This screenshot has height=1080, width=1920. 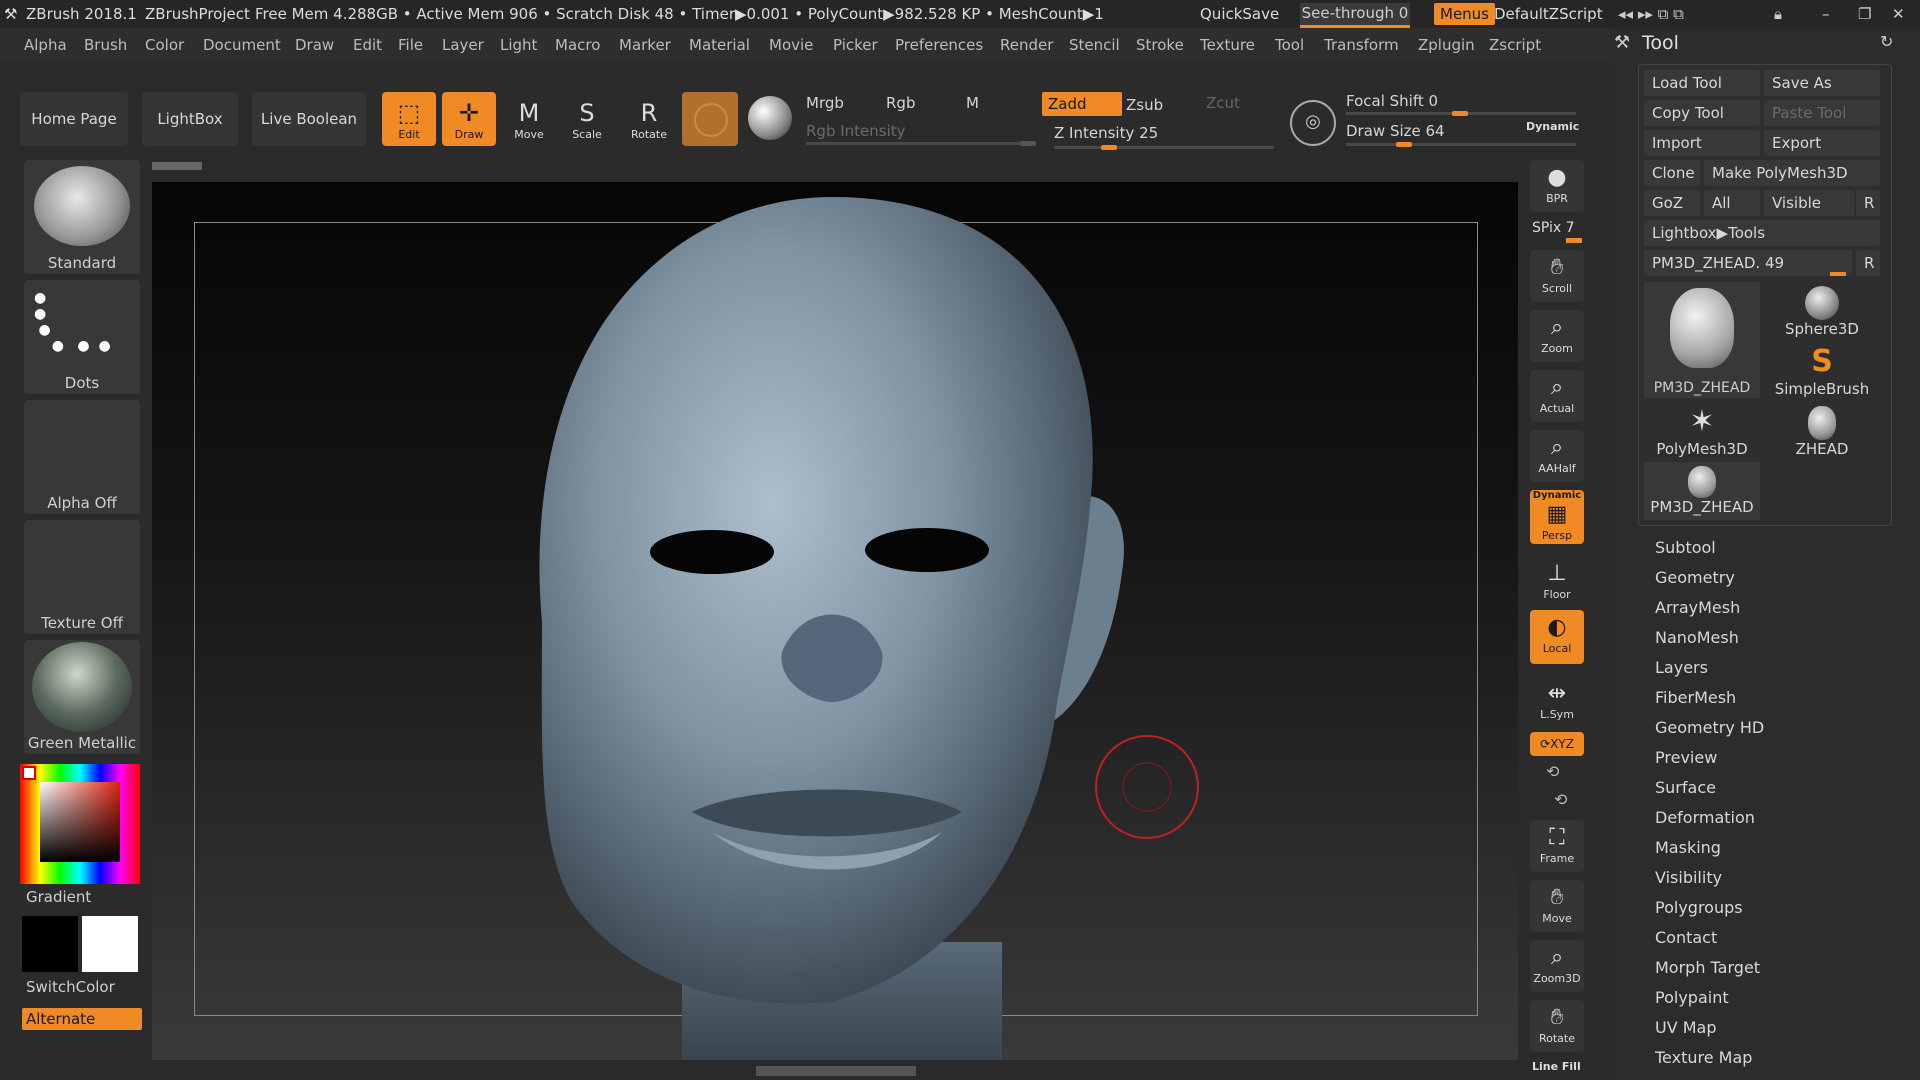 What do you see at coordinates (900, 103) in the screenshot?
I see `rgb-button: Rgb` at bounding box center [900, 103].